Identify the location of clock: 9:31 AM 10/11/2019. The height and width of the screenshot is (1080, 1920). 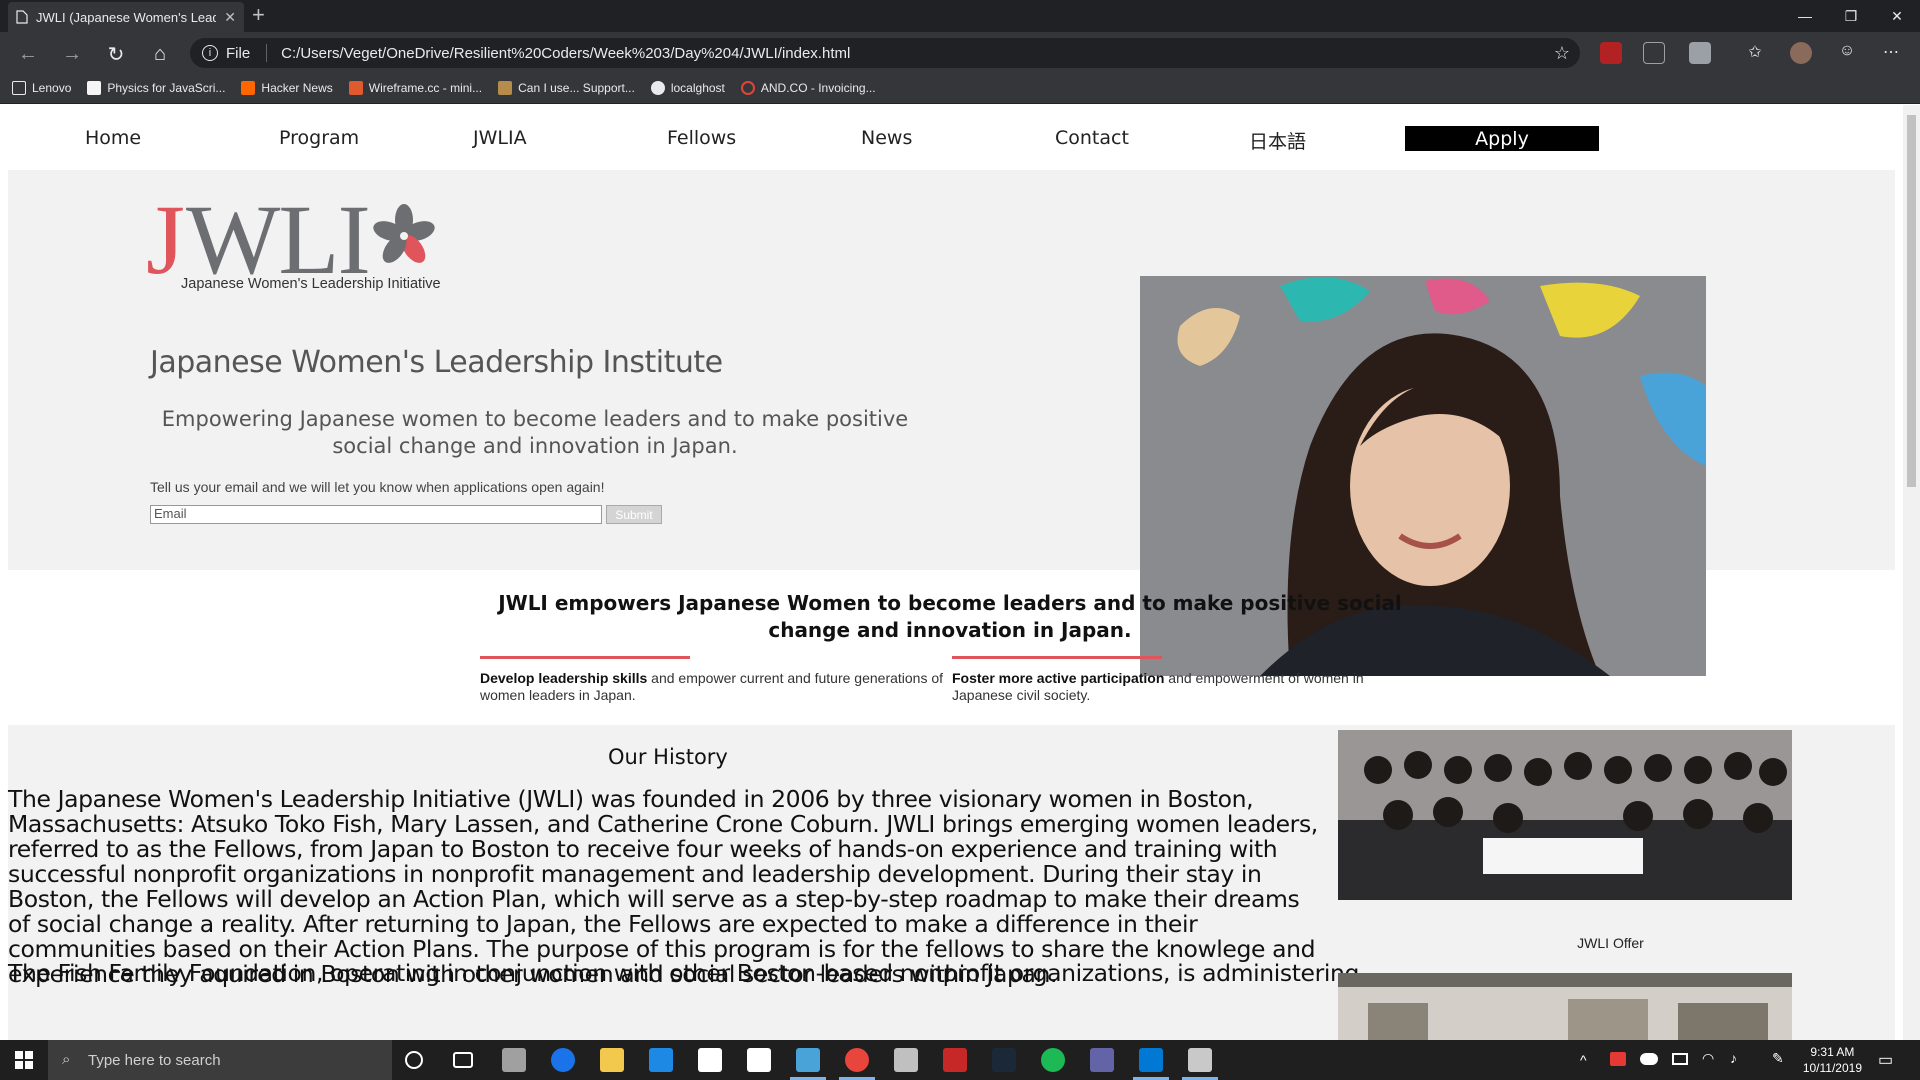
(1832, 1060).